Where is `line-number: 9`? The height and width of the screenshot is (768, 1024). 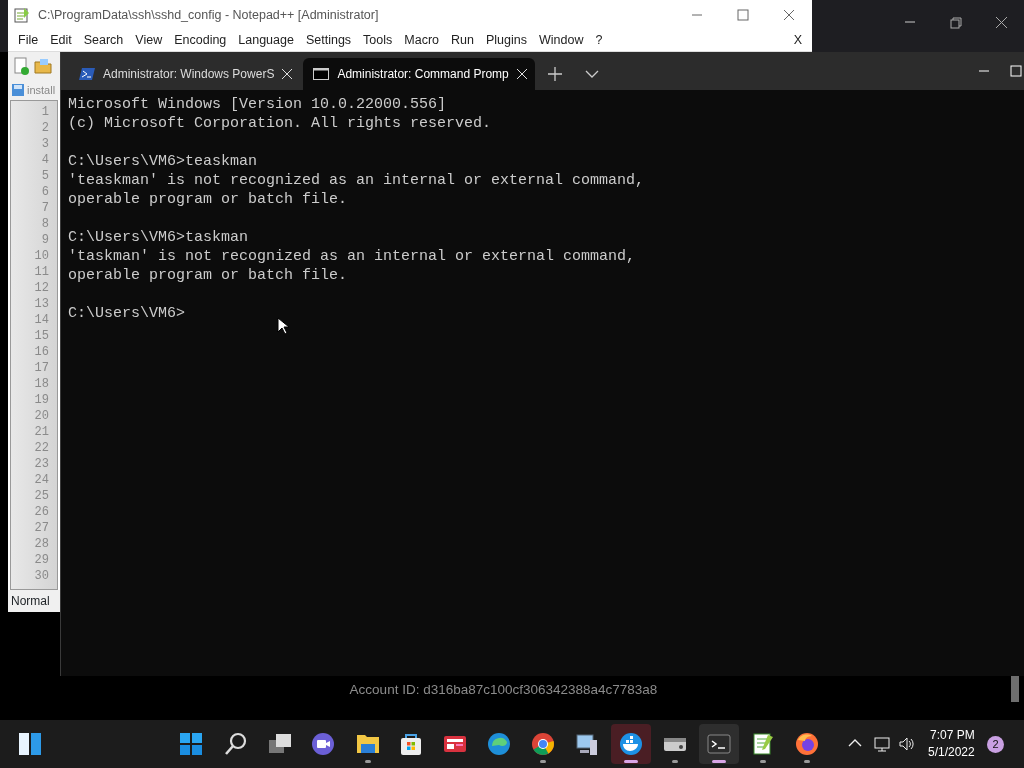 line-number: 9 is located at coordinates (44, 240).